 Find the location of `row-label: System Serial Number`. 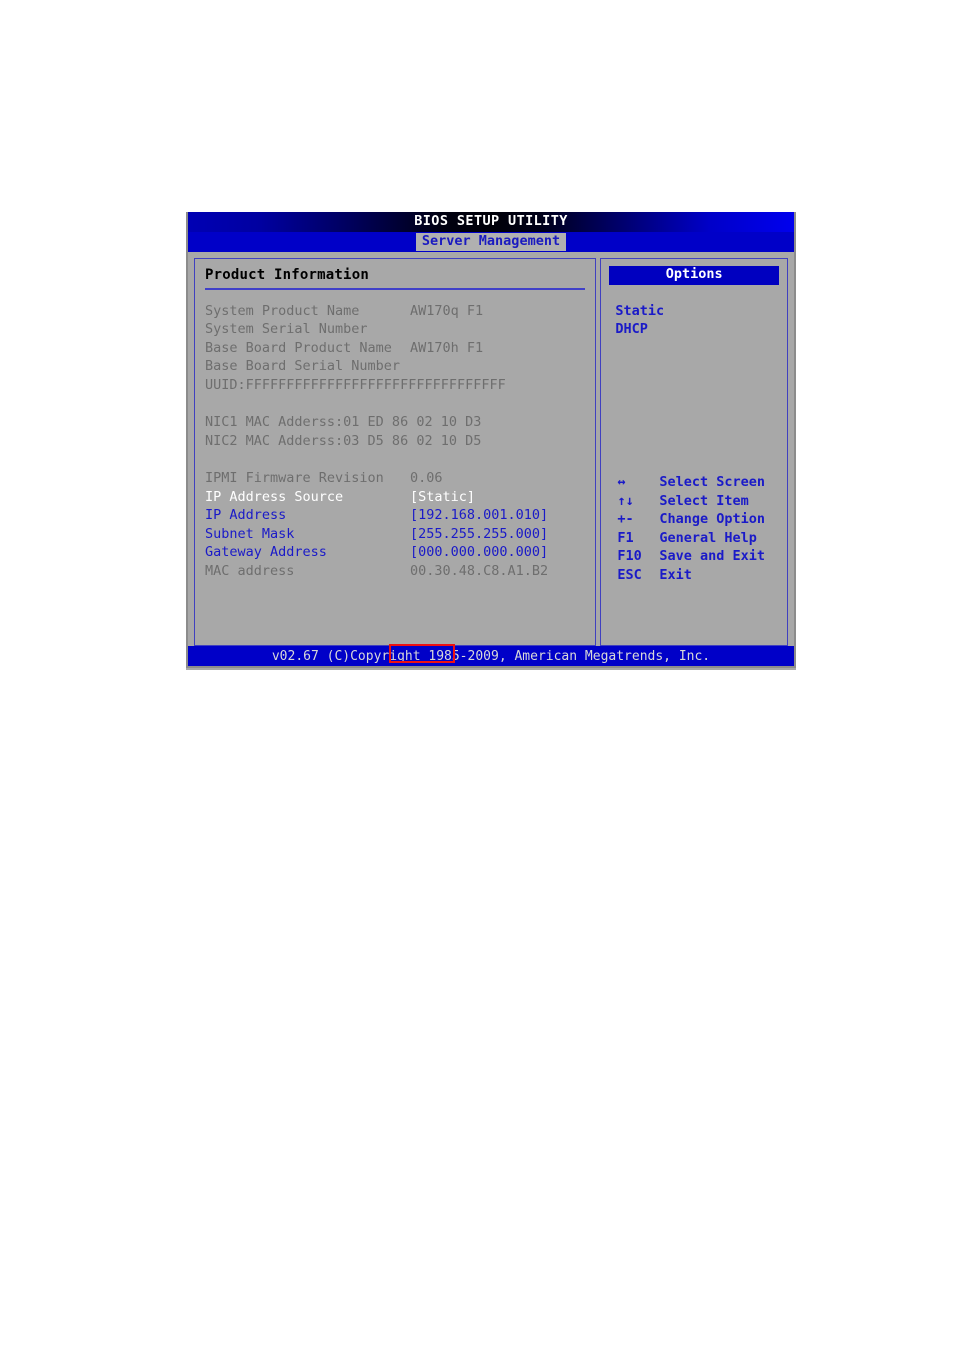

row-label: System Serial Number is located at coordinates (286, 329).